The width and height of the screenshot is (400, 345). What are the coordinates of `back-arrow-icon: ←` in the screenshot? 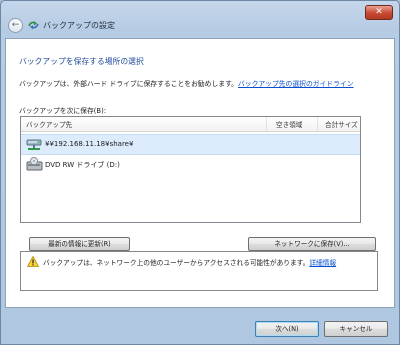 It's located at (15, 25).